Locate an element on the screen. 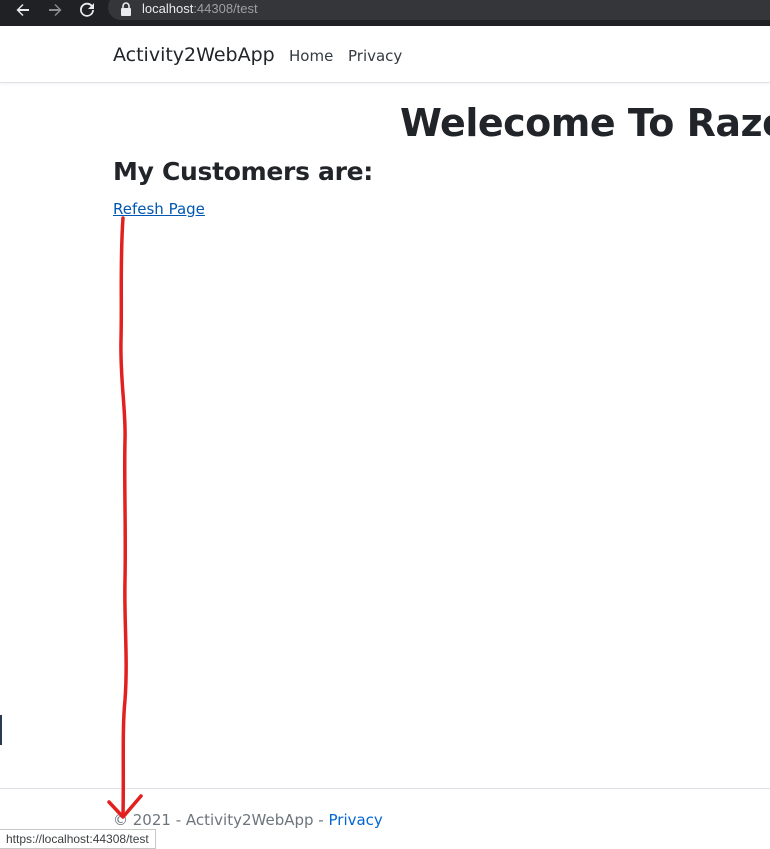  address-url: localhost:44308/test is located at coordinates (200, 9).